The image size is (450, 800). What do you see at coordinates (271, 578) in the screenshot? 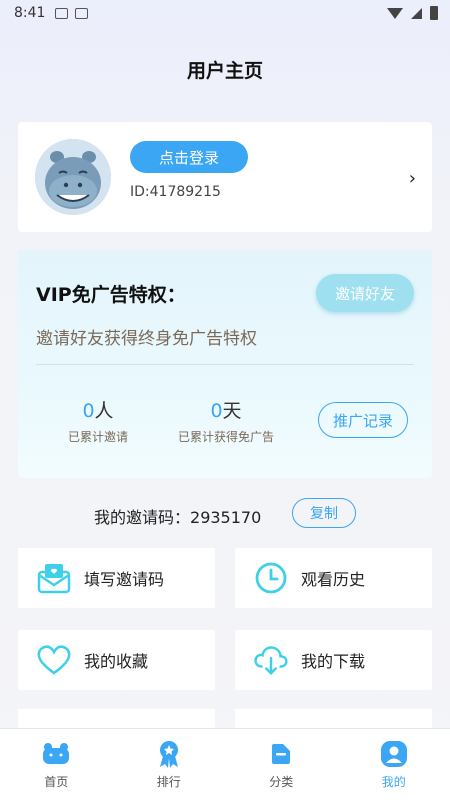
I see `clock-icon` at bounding box center [271, 578].